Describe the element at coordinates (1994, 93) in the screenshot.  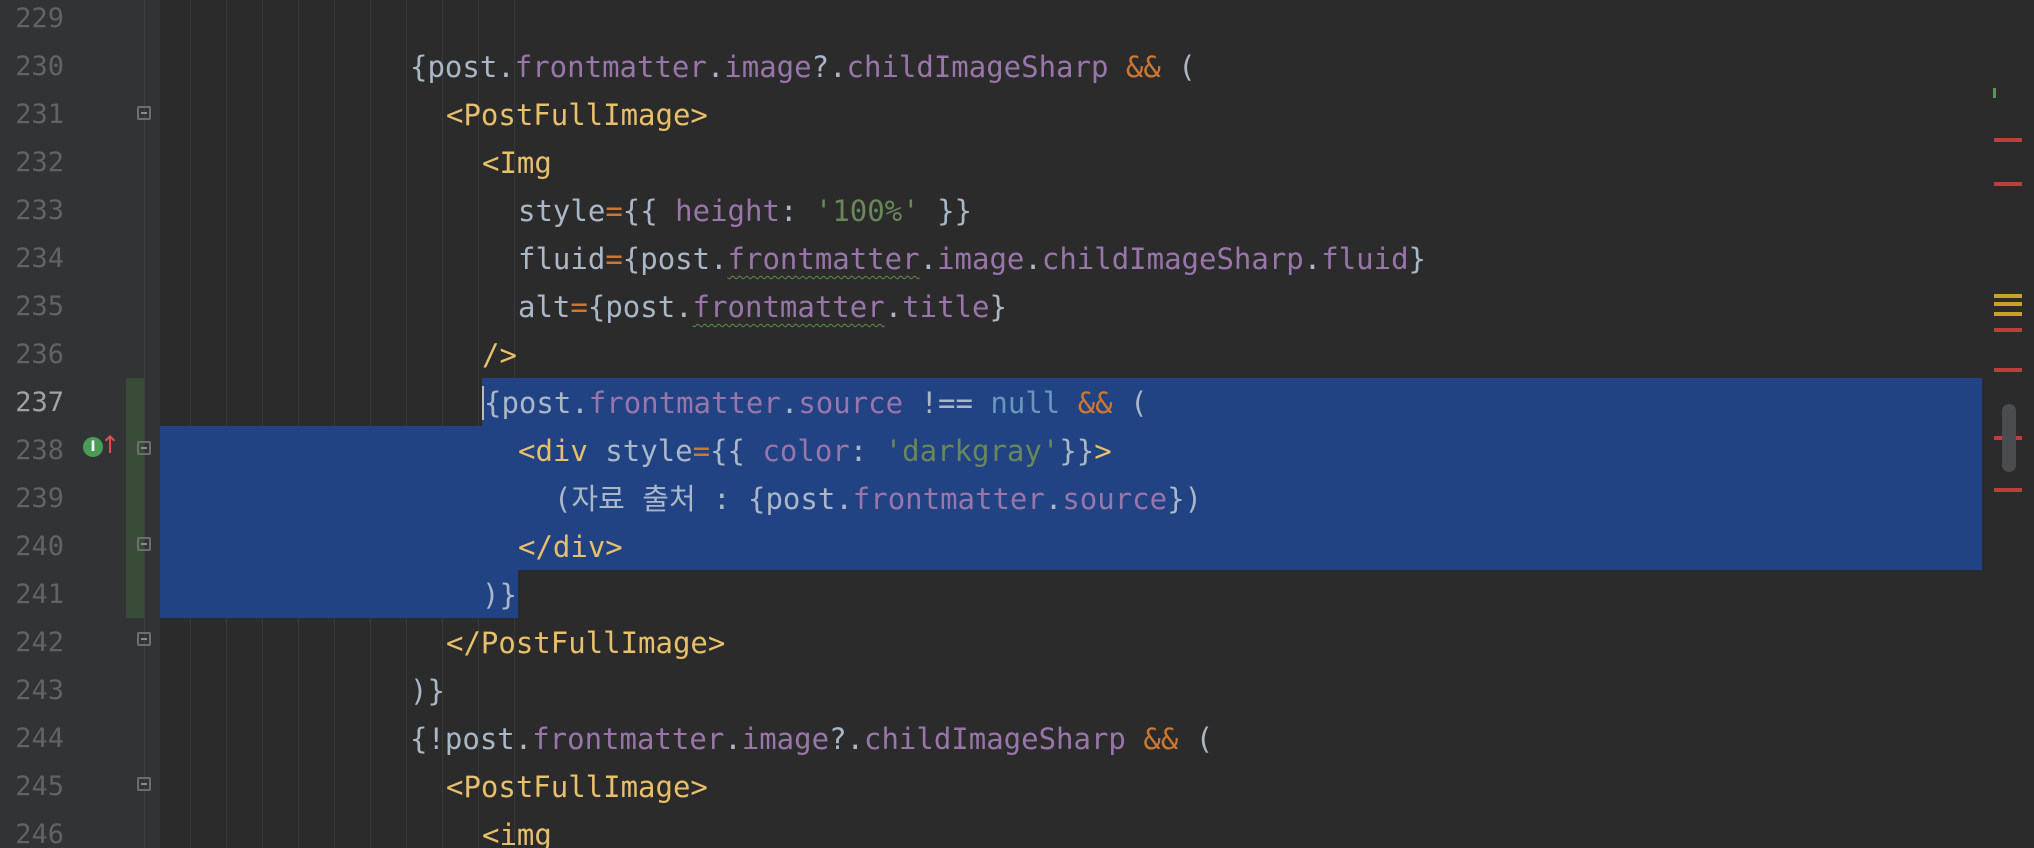
I see `change-mark` at that location.